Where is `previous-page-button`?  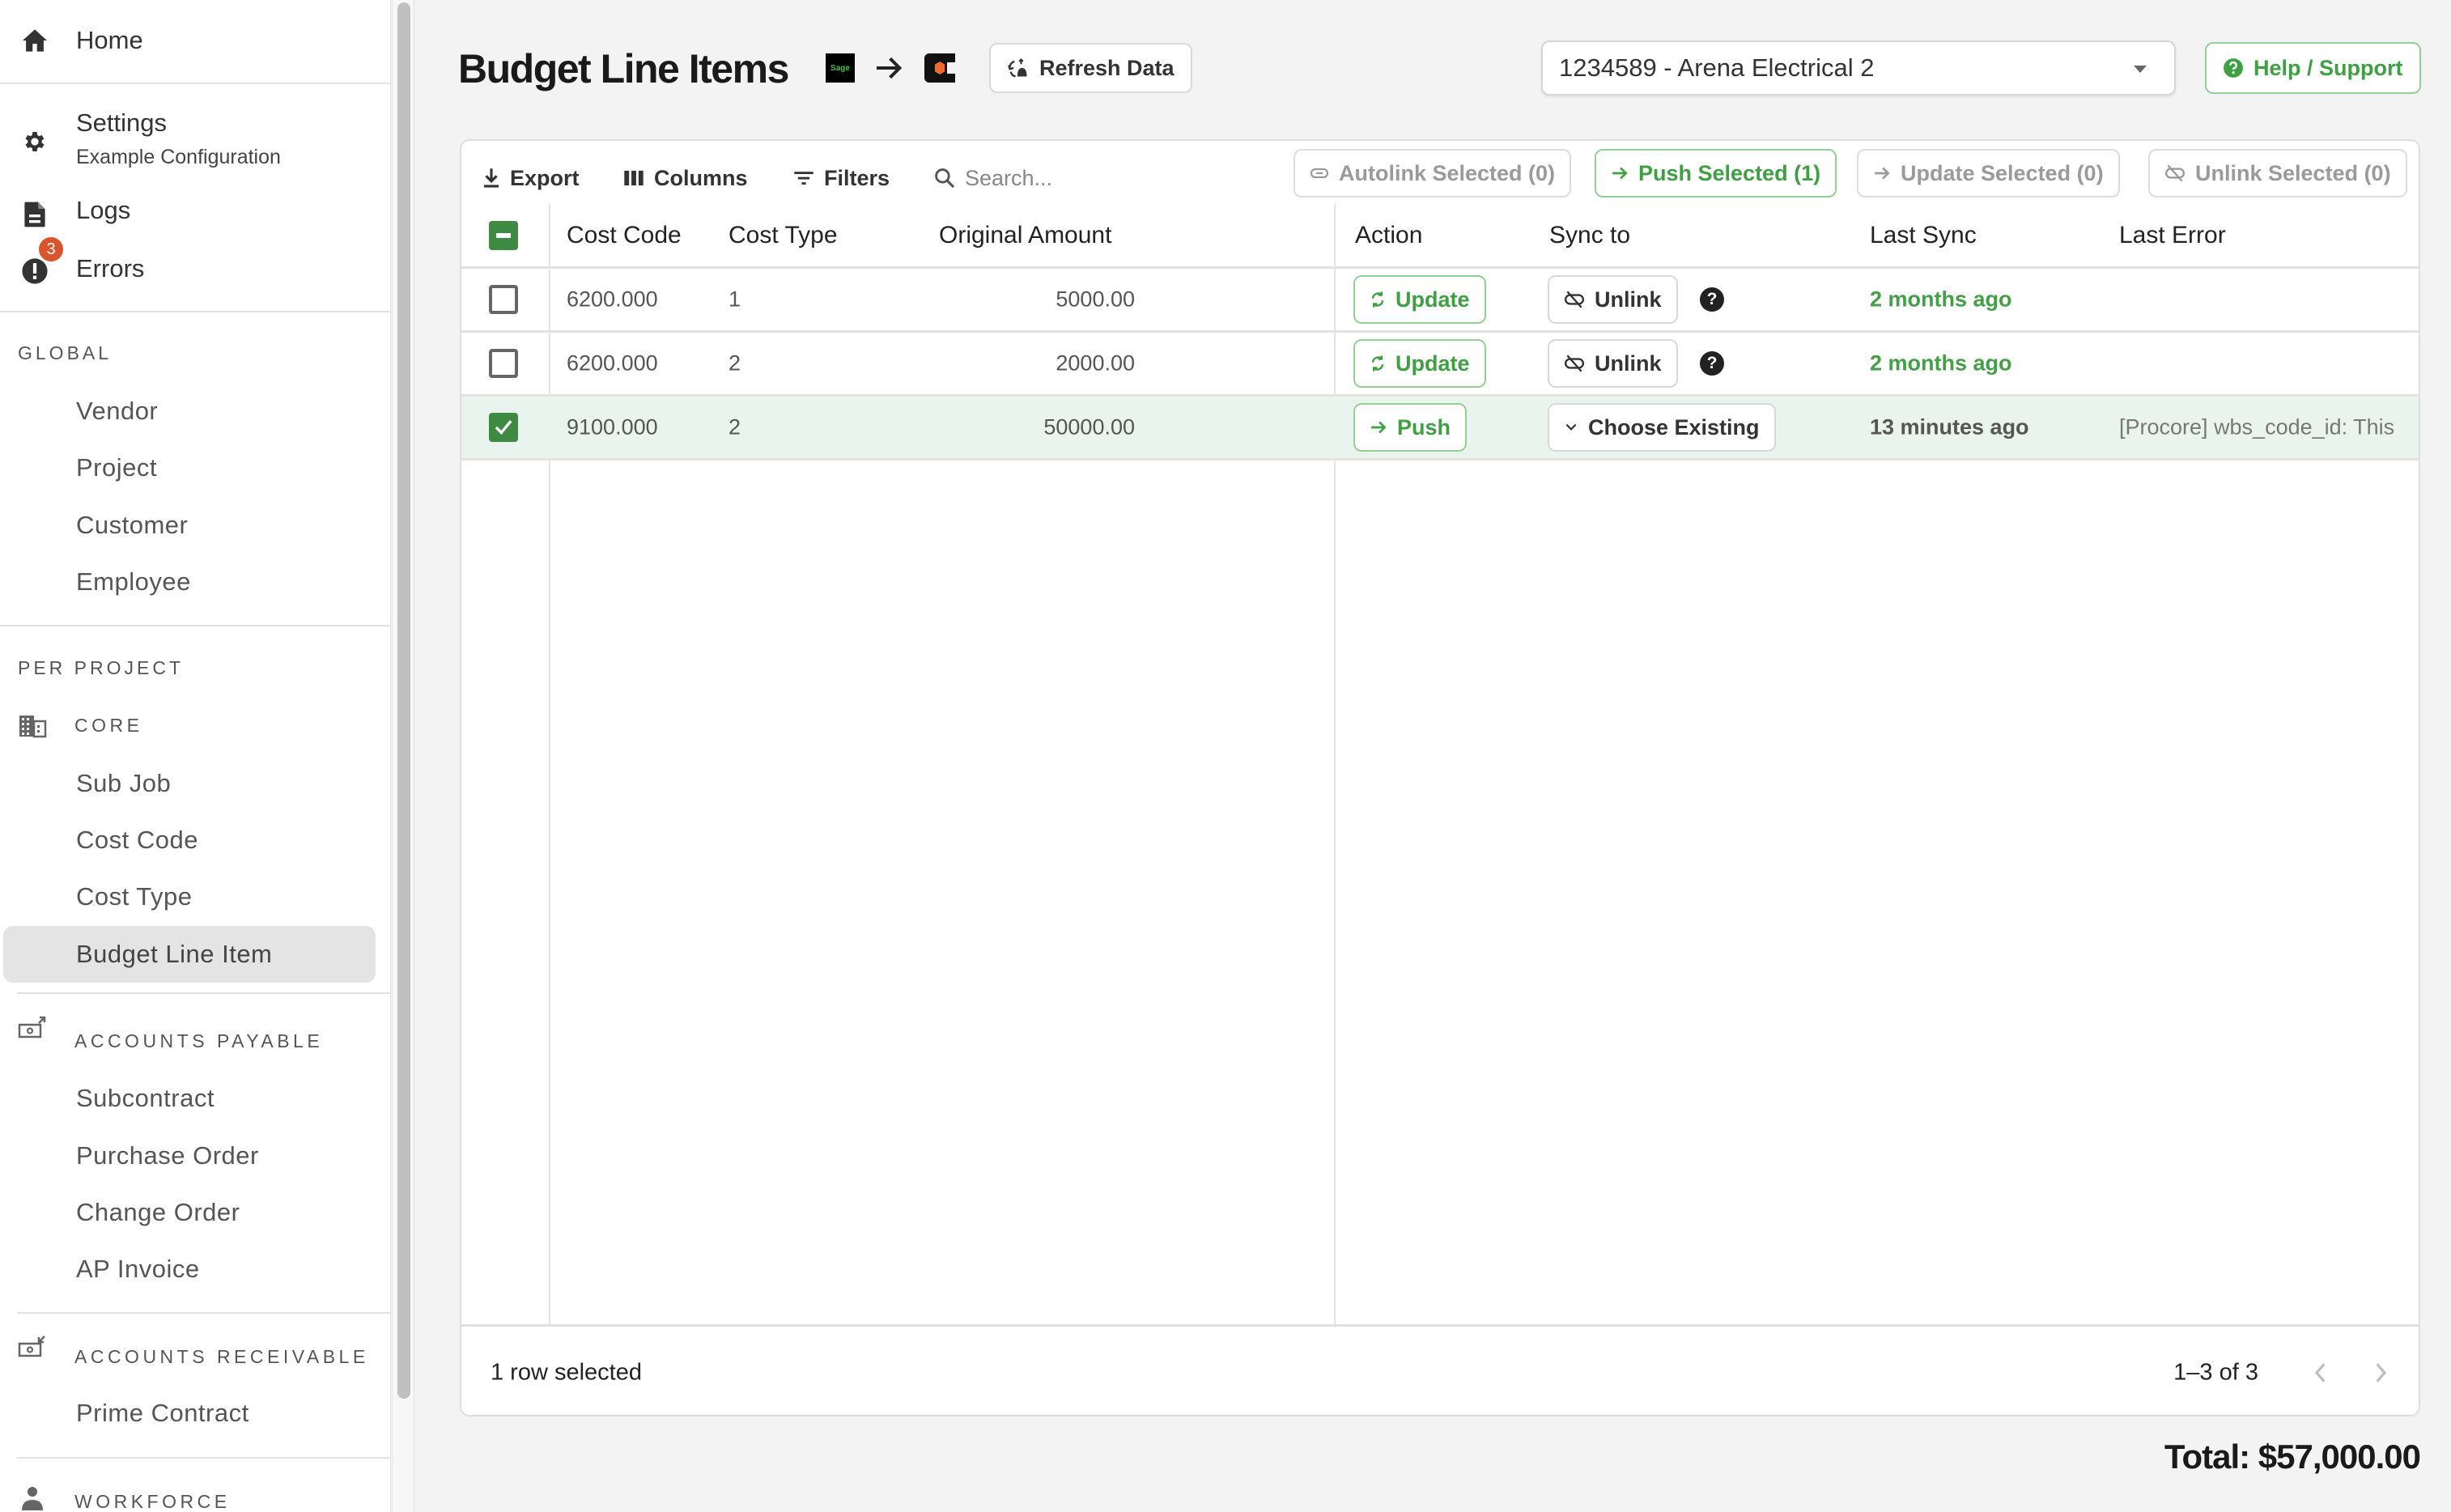 previous-page-button is located at coordinates (2320, 1373).